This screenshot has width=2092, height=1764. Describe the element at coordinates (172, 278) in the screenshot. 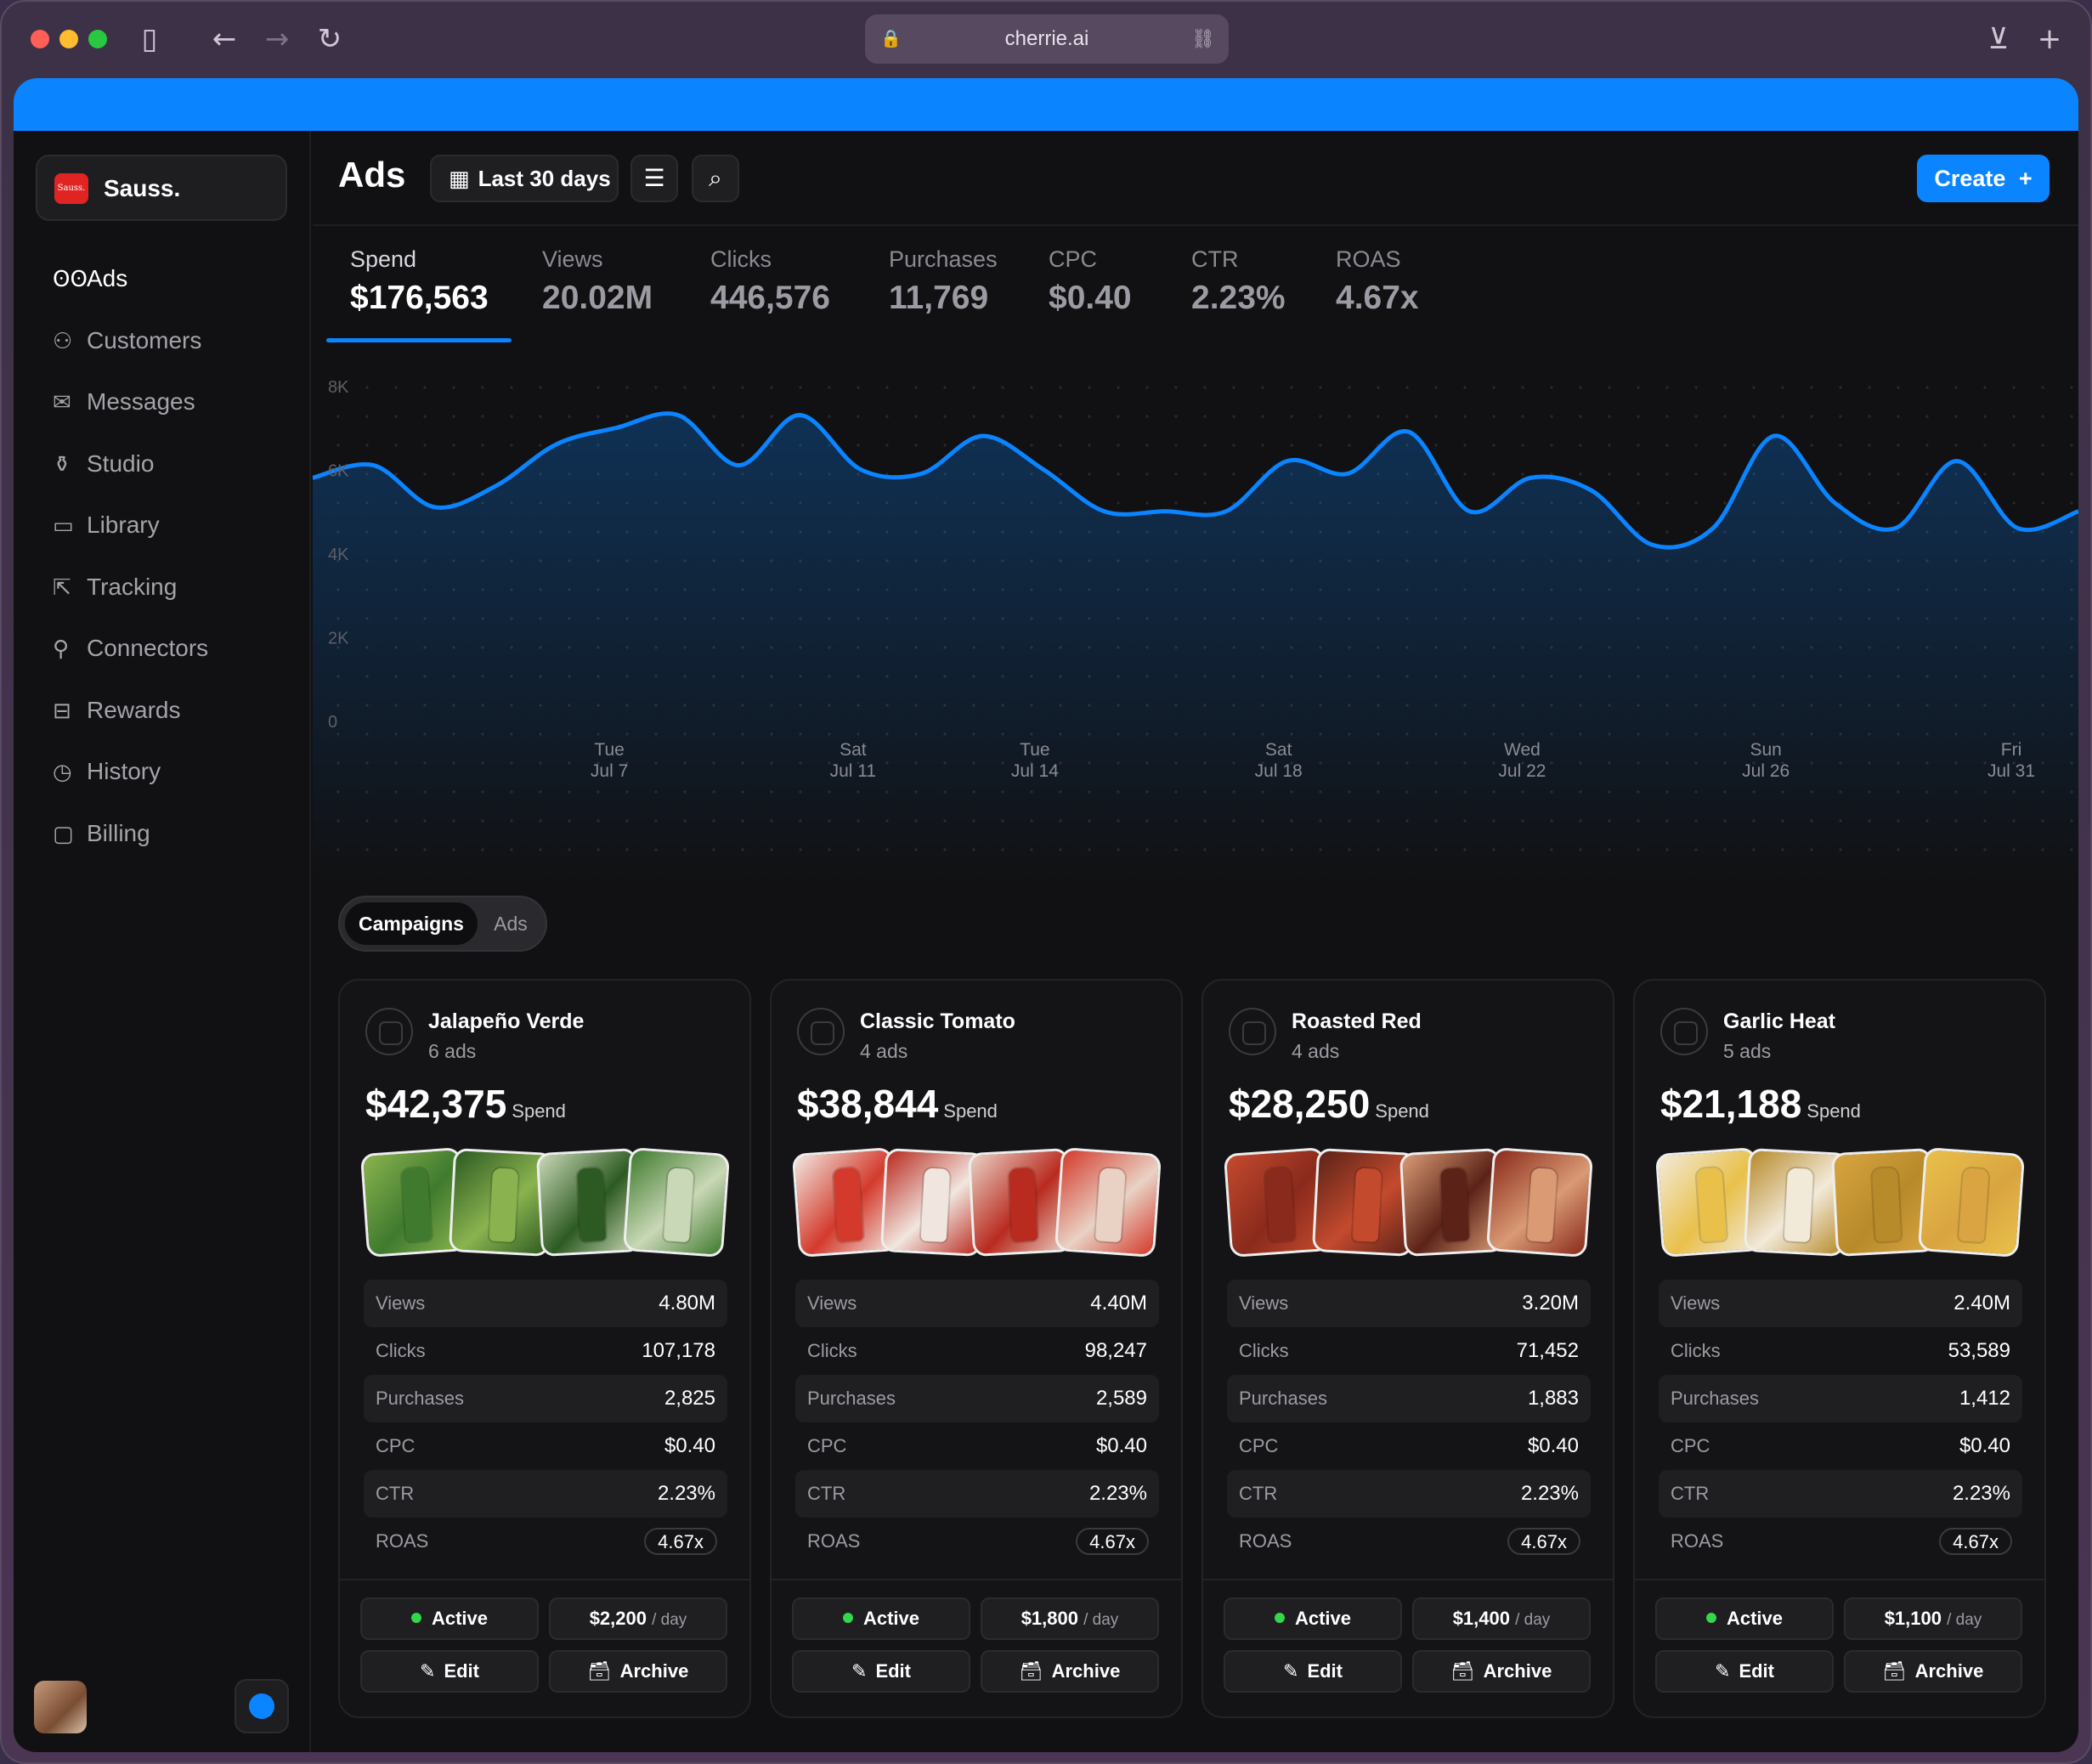

I see `sidebar-item-ads: ʘʘAds` at that location.